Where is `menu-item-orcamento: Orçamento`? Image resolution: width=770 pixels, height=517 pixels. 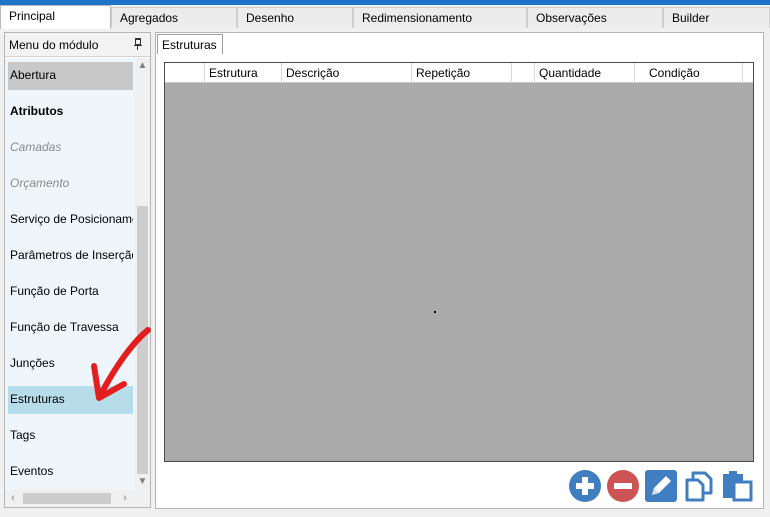 menu-item-orcamento: Orçamento is located at coordinates (70, 184).